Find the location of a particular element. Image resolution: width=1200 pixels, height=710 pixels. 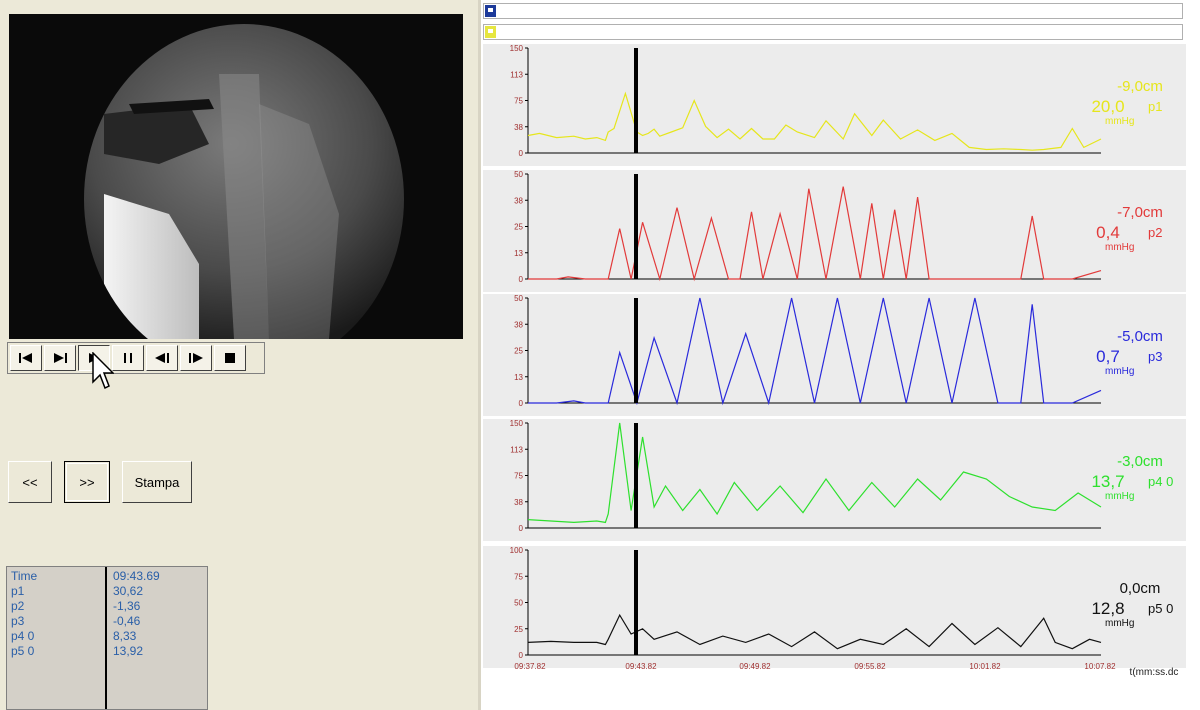

x-tick-label: 09:43.82 is located at coordinates (641, 666).